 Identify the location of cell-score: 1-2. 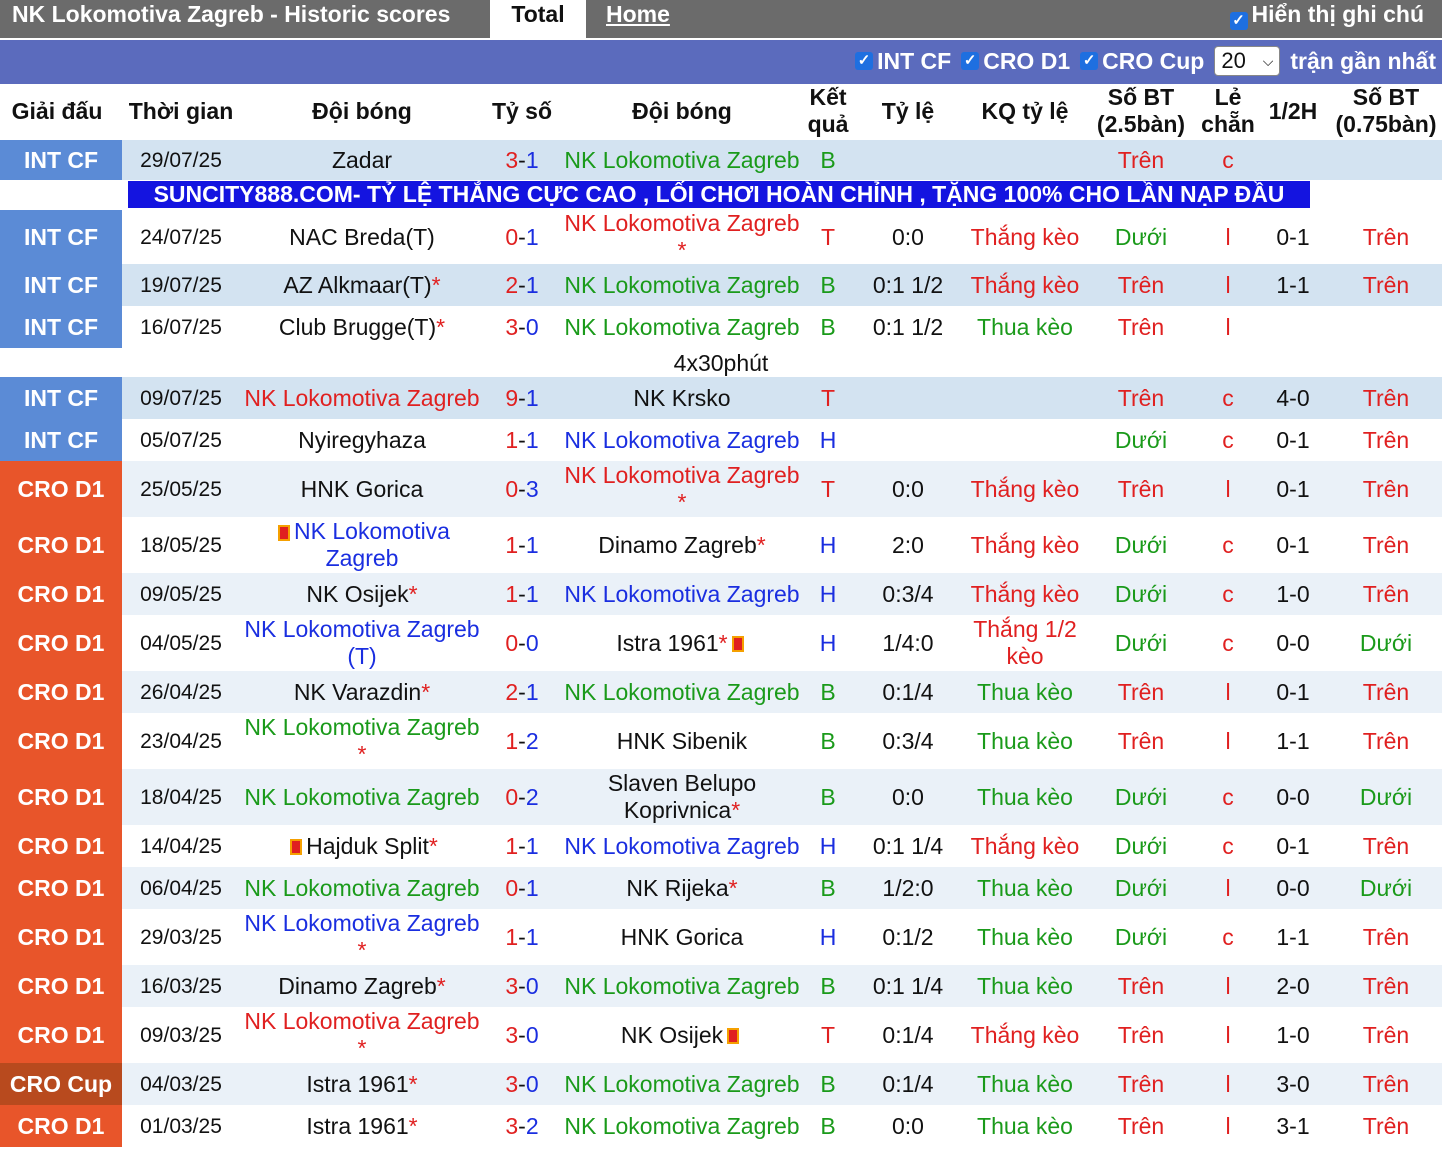
(522, 741).